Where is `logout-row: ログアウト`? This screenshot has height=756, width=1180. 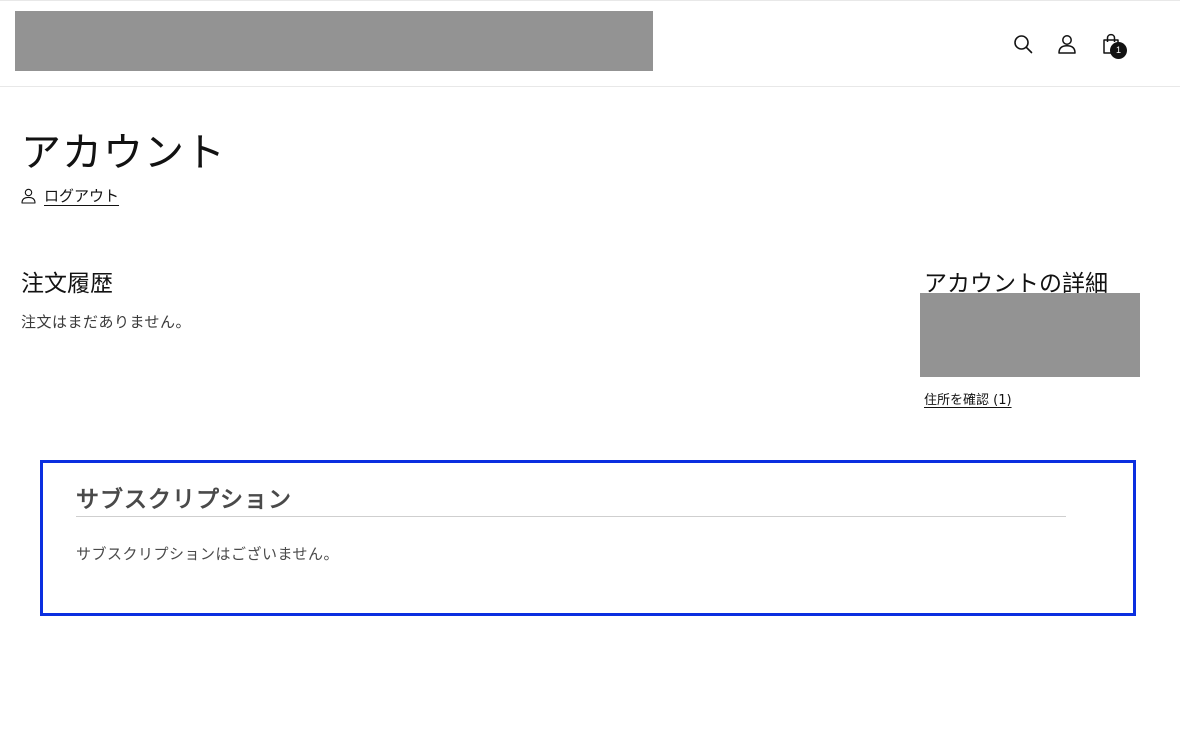
logout-row: ログアウト is located at coordinates (70, 195).